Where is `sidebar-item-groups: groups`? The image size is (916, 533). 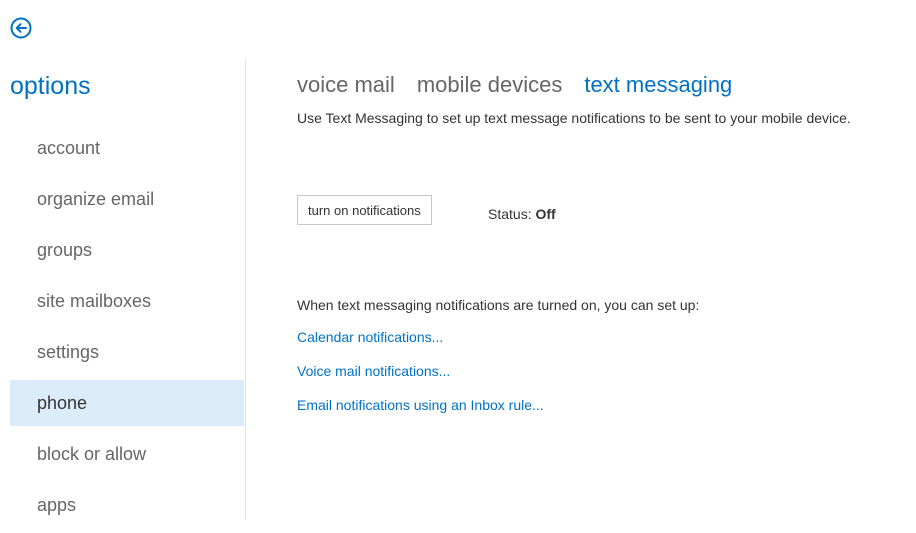
sidebar-item-groups: groups is located at coordinates (127, 250).